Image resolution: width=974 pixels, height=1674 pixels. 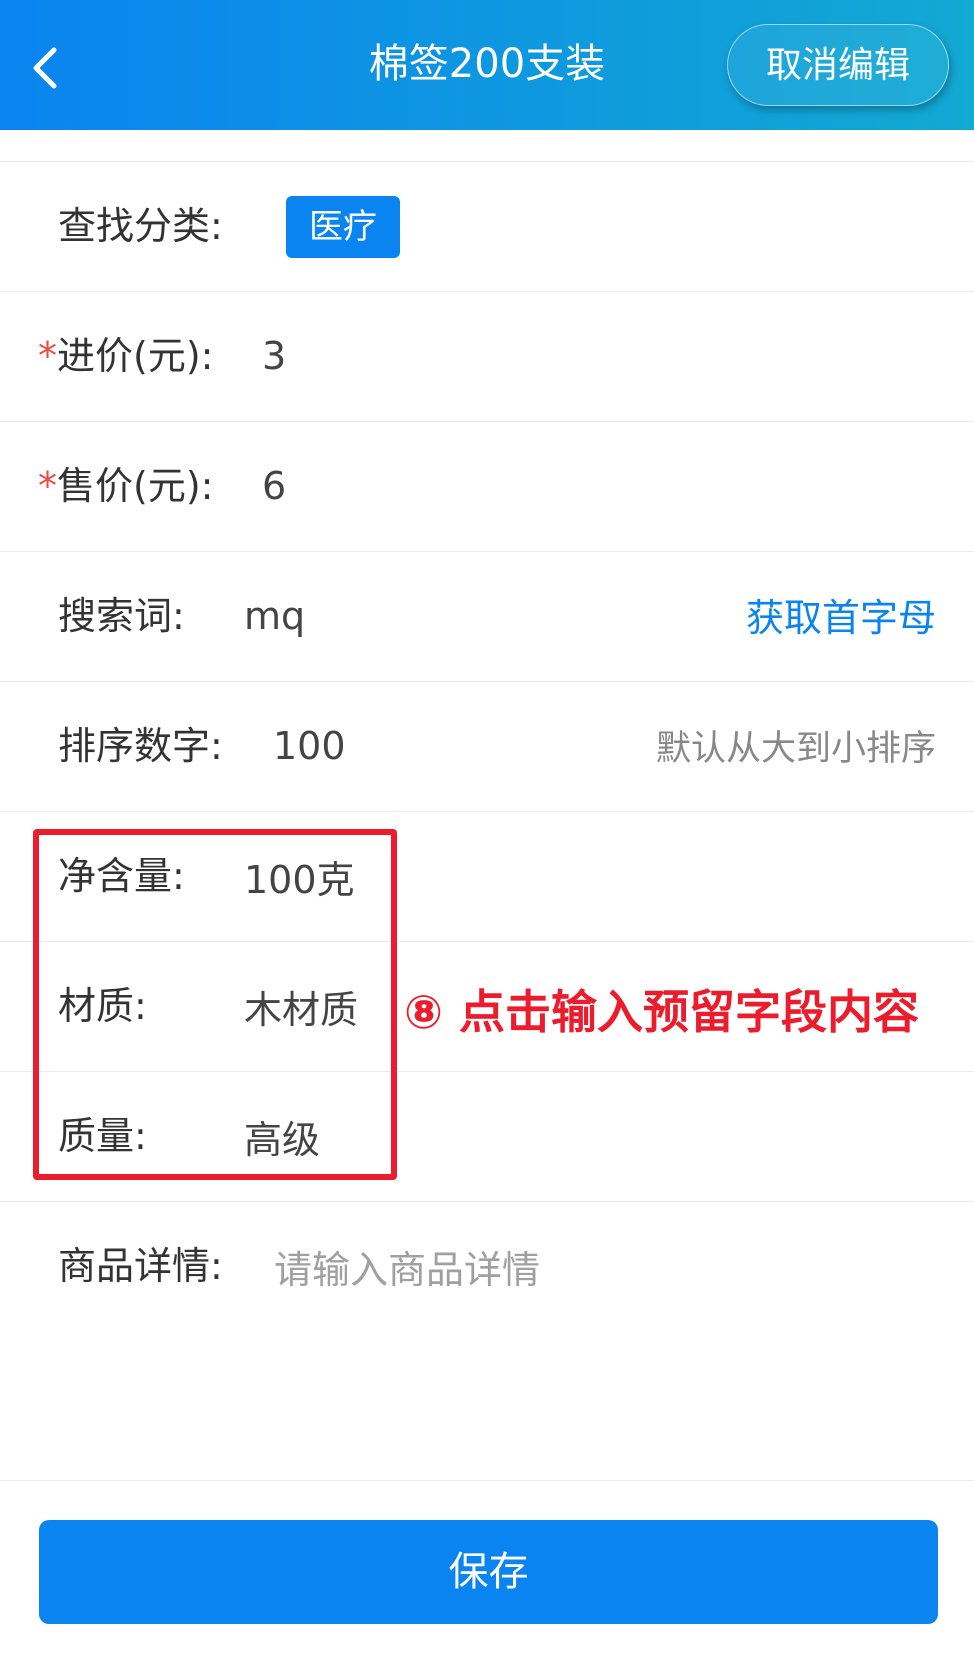 I want to click on chevron-left-icon, so click(x=45, y=68).